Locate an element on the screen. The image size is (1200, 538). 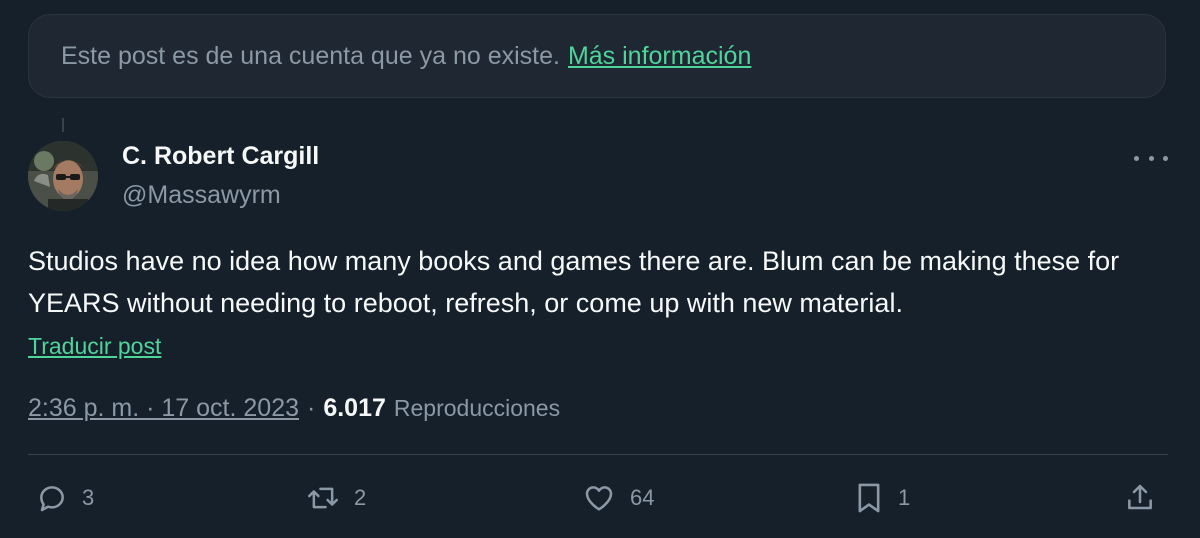
bookmark-count: 1 is located at coordinates (904, 497).